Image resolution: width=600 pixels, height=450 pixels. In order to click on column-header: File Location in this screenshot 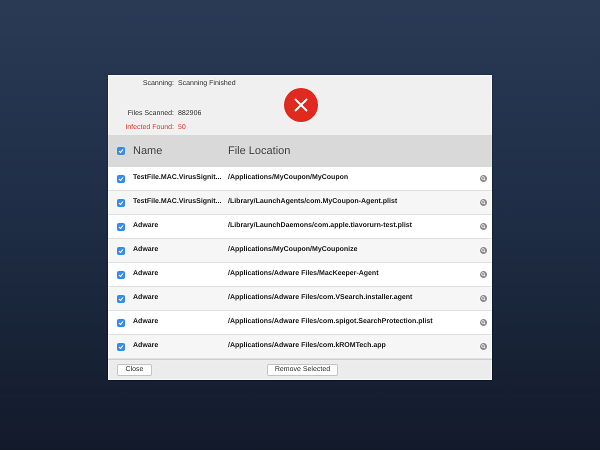, I will do `click(259, 151)`.